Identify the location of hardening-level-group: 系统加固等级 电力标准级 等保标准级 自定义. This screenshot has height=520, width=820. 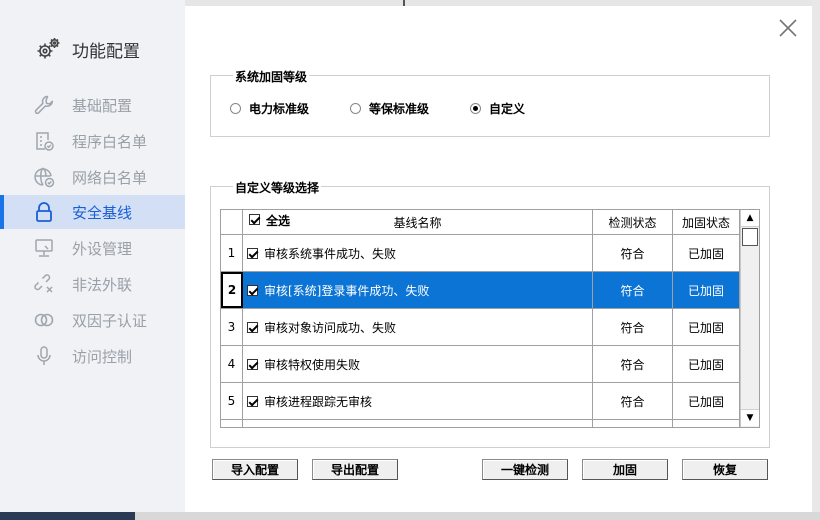
(490, 102).